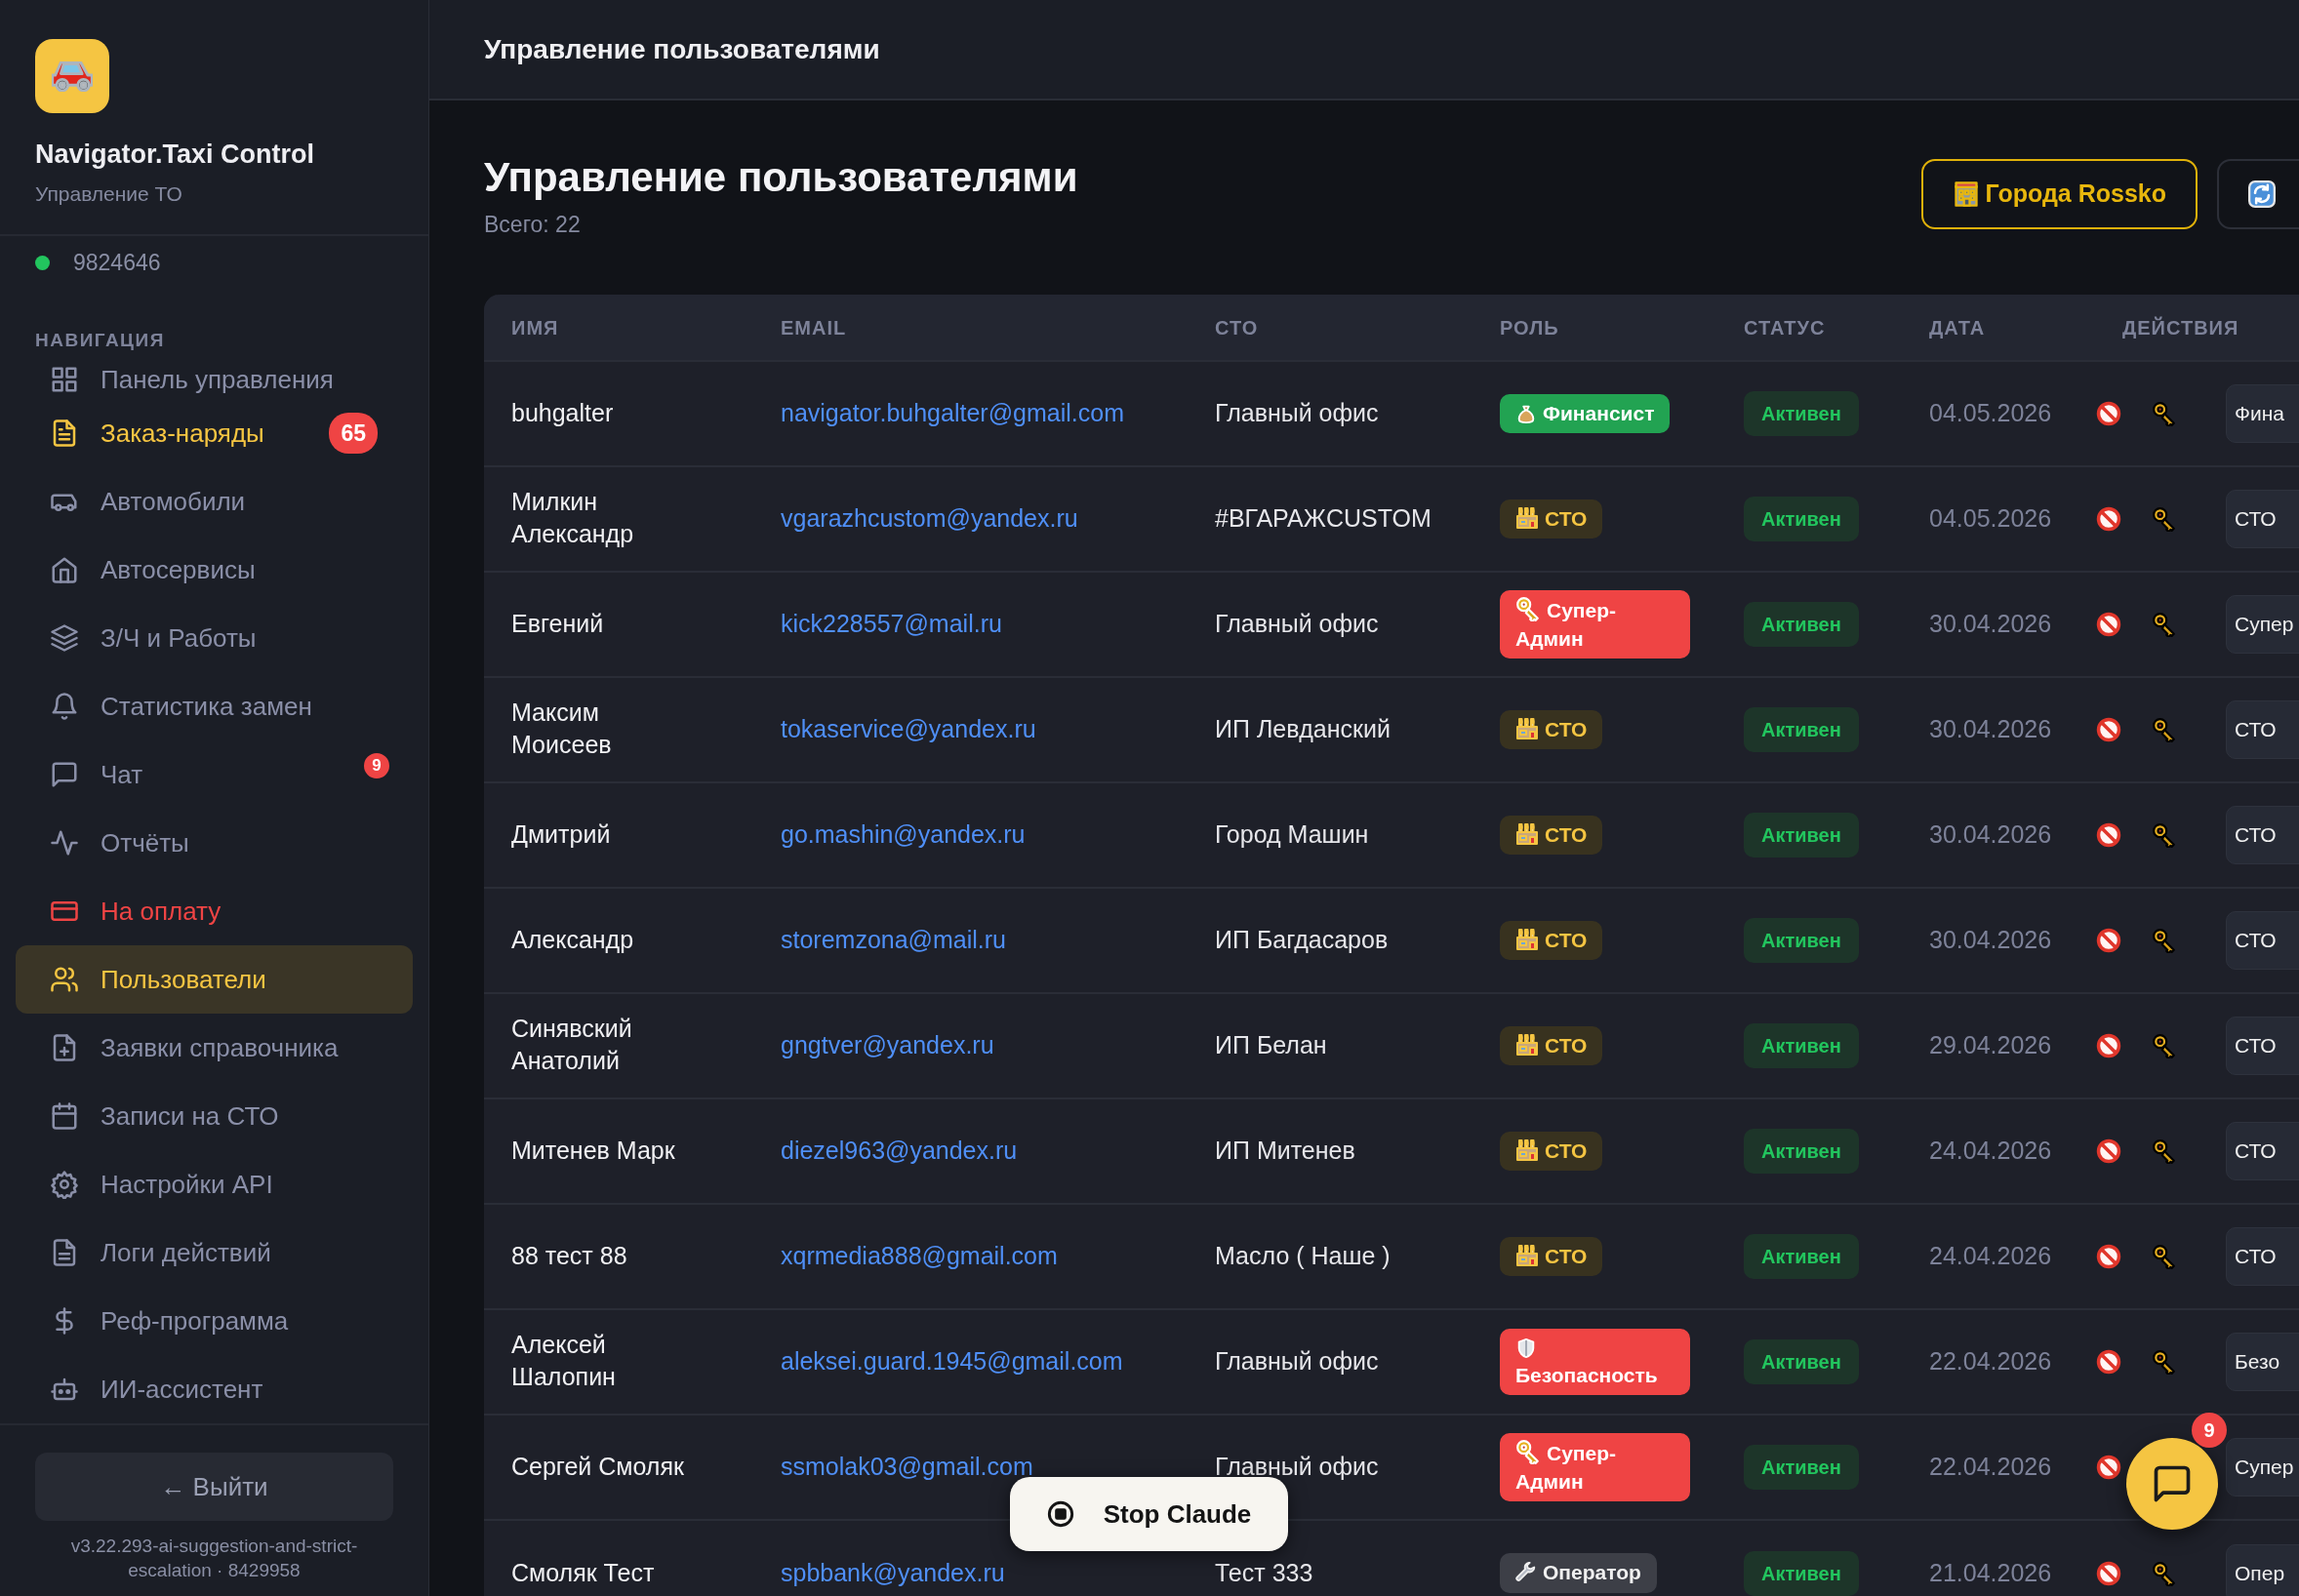  Describe the element at coordinates (899, 1151) in the screenshot. I see `email-link: diezel963@yandex.ru` at that location.